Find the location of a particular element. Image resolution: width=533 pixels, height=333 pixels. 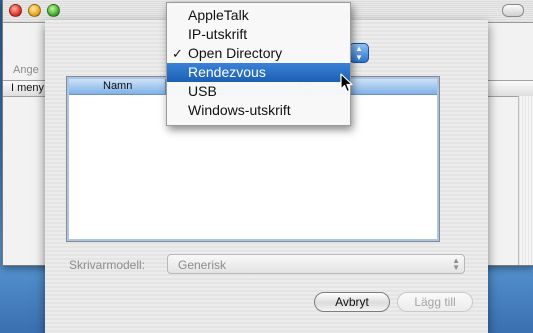

popup-arrows-icon: ▲ ▼ is located at coordinates (359, 53).